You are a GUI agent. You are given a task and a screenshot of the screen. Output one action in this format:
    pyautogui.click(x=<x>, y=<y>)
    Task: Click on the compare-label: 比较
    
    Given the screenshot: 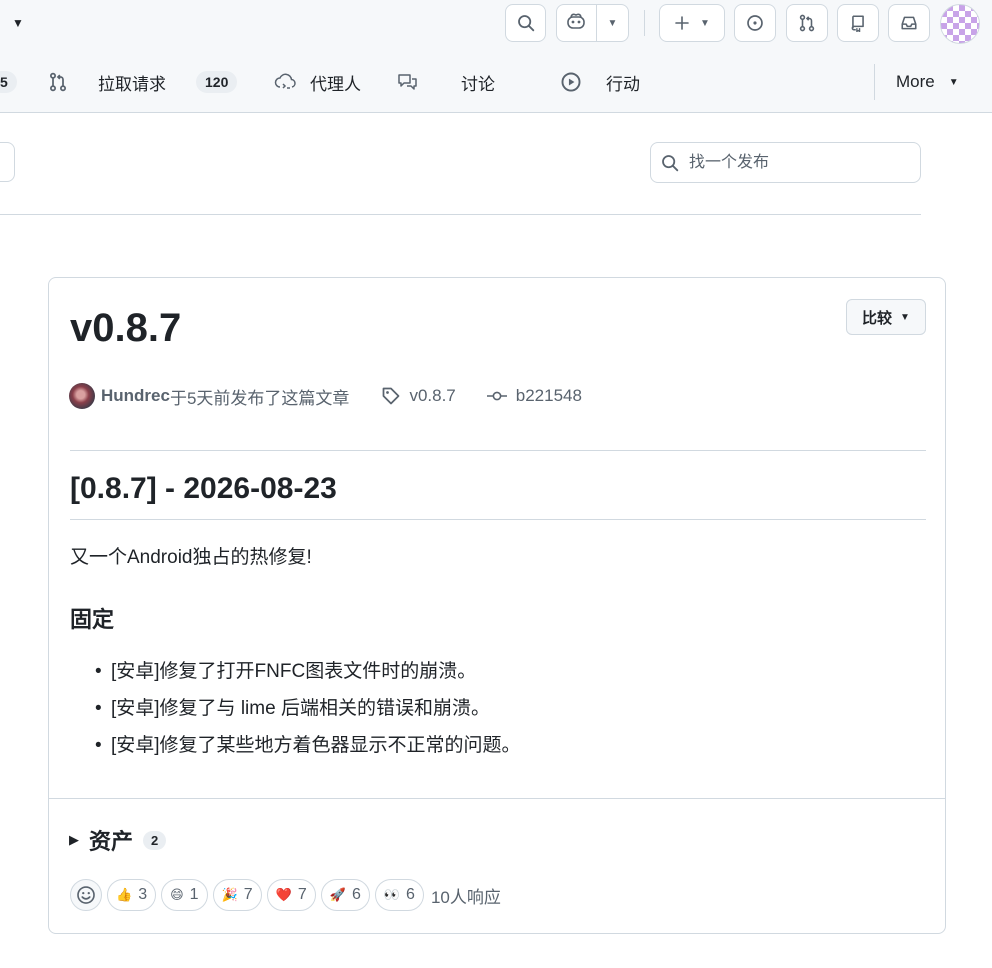 What is the action you would take?
    pyautogui.click(x=877, y=318)
    